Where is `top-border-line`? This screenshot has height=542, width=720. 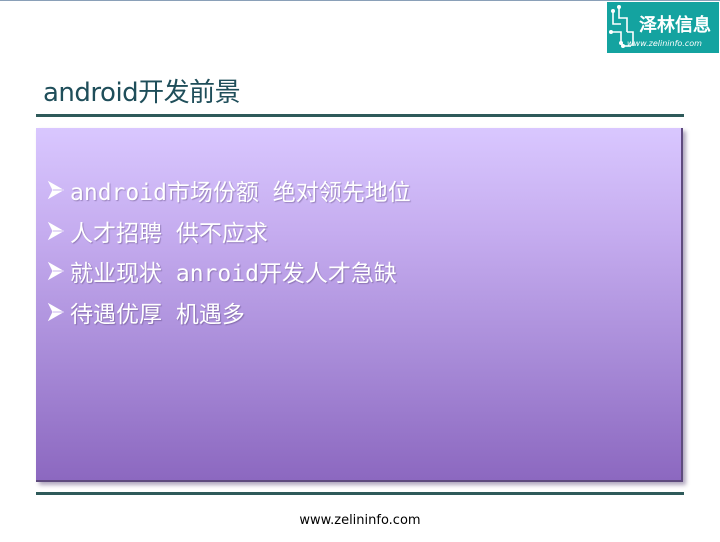 top-border-line is located at coordinates (360, 0).